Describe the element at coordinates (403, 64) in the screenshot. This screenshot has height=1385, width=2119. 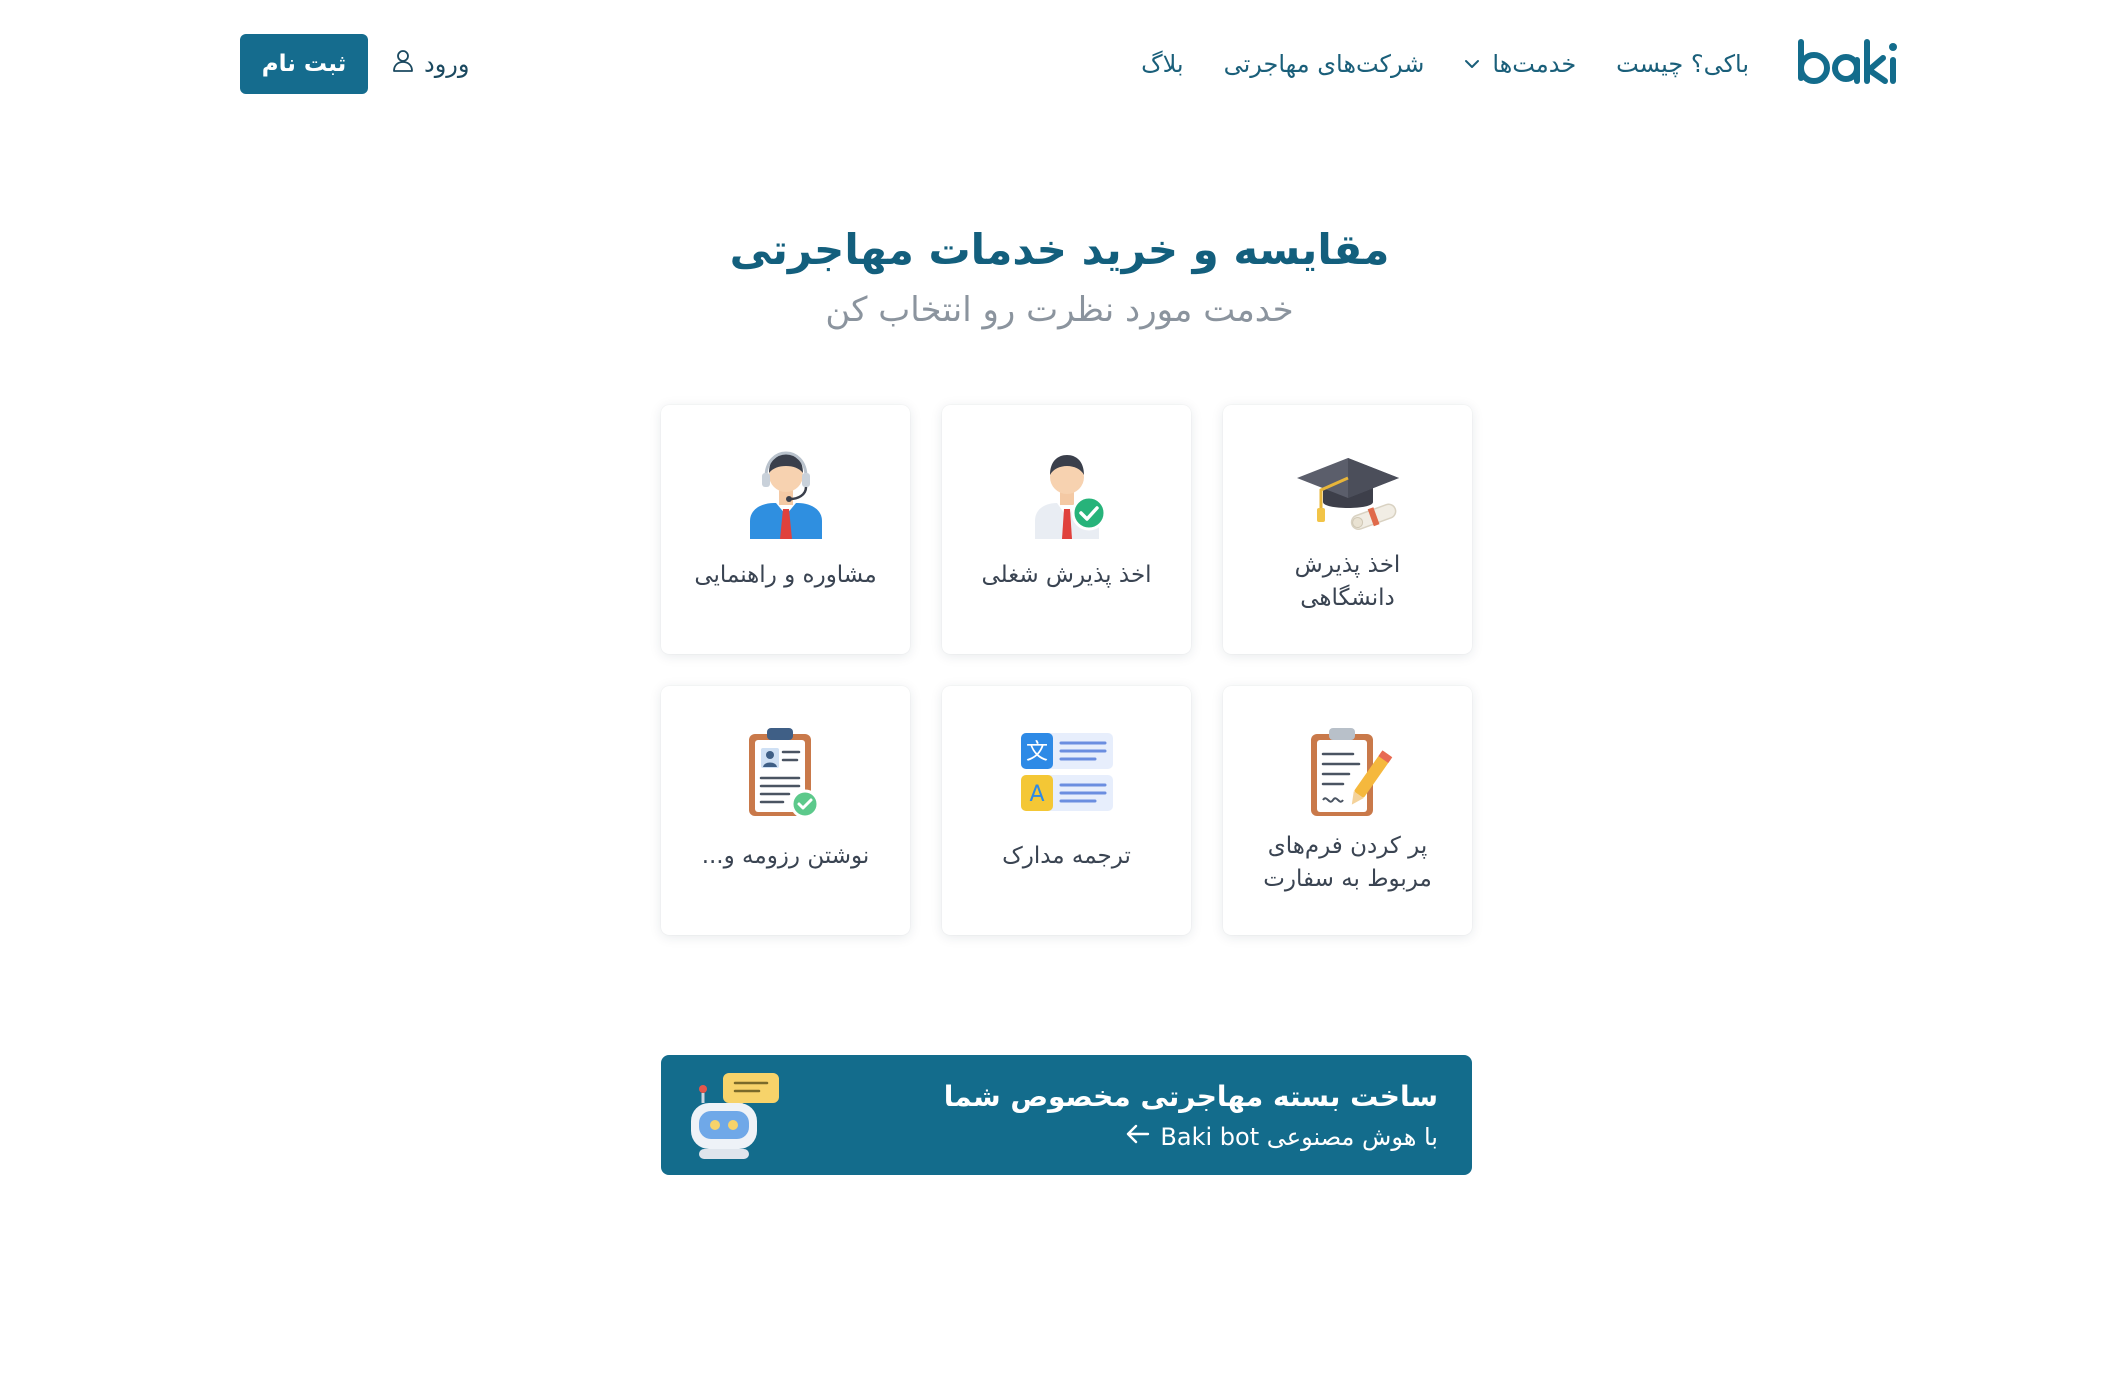
I see `user-icon` at that location.